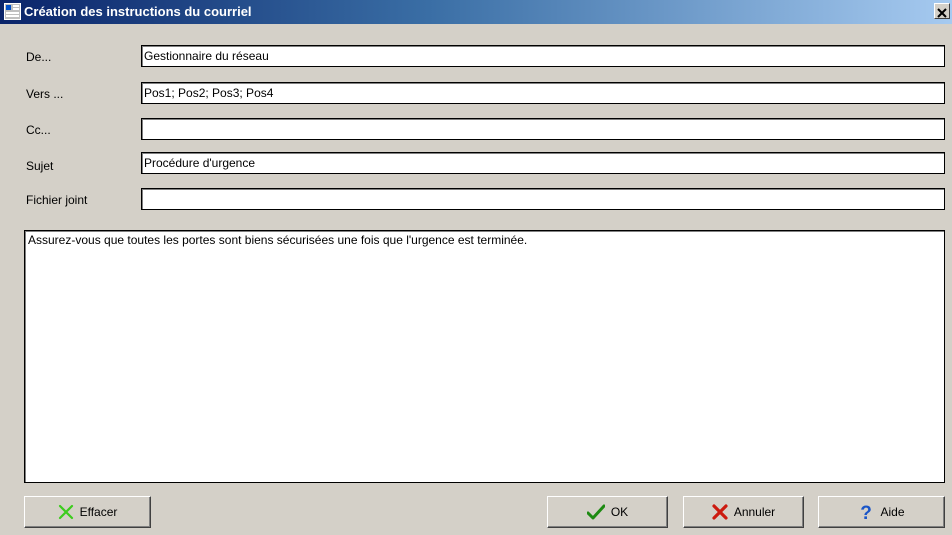  I want to click on subject-label: Sujet, so click(40, 166).